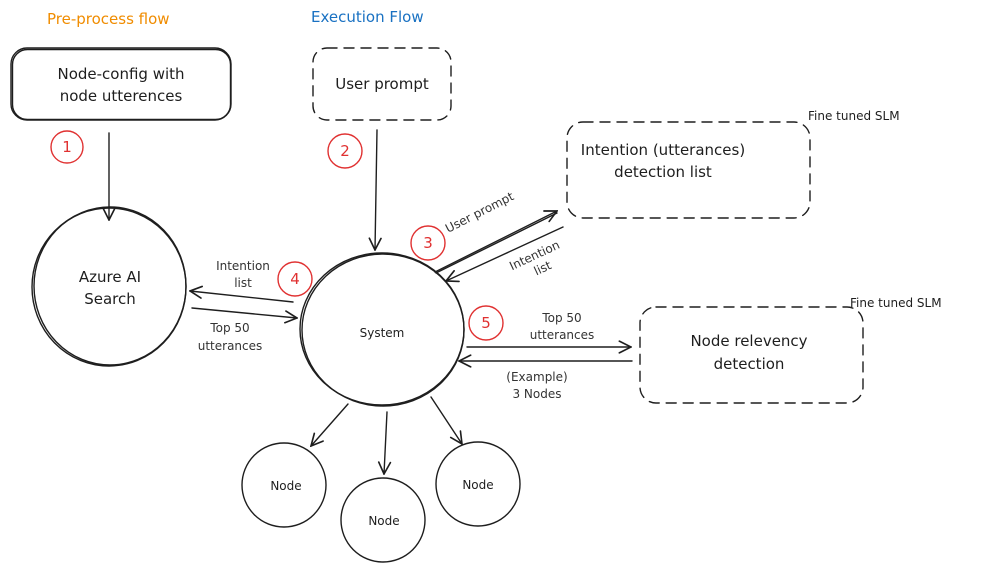  I want to click on edge-label-top50-left-line1: Top 50, so click(229, 328).